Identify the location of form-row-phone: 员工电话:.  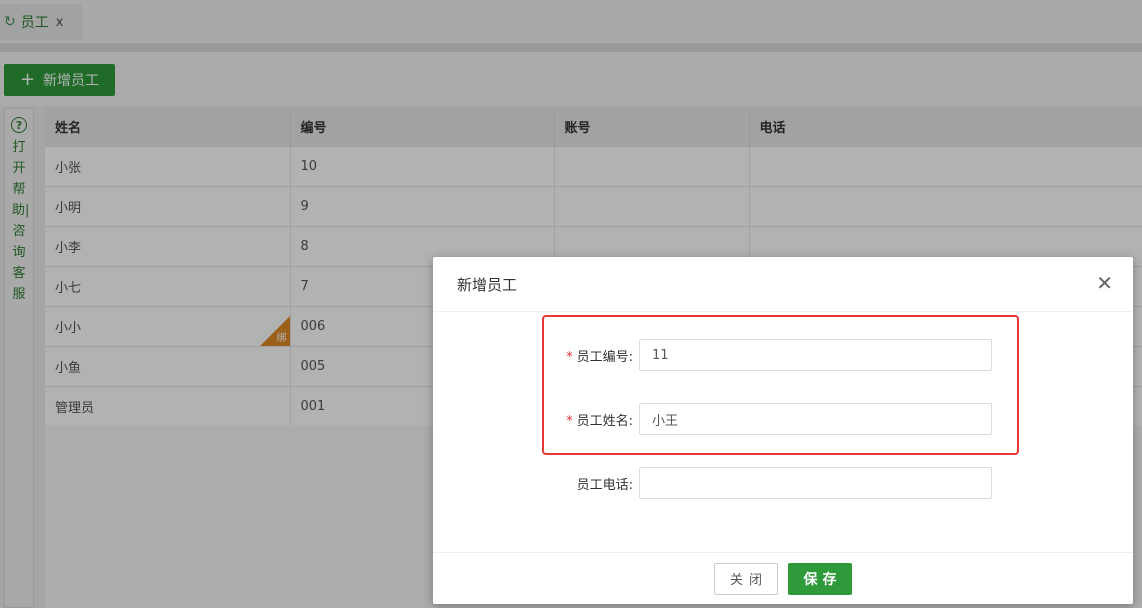
(712, 483).